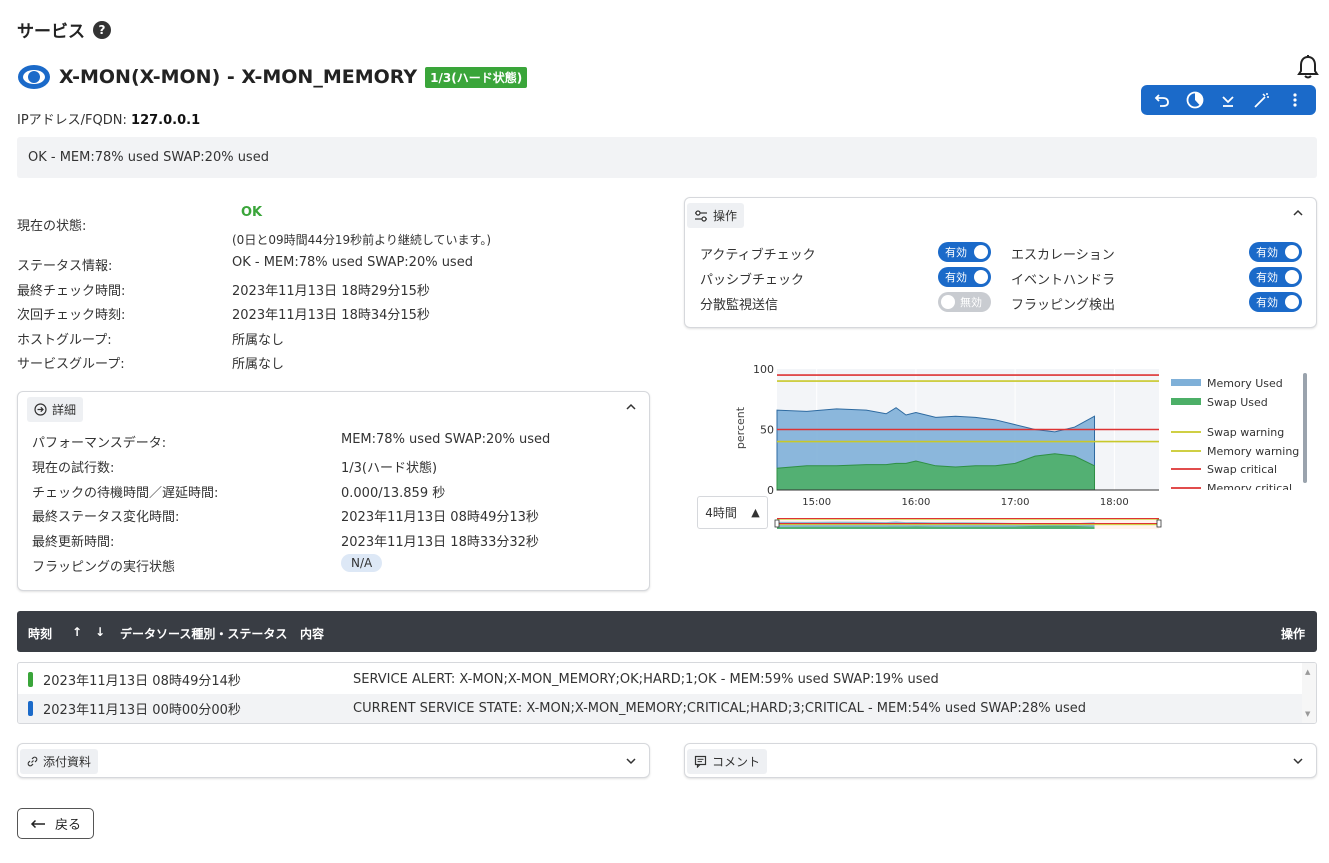  What do you see at coordinates (166, 120) in the screenshot?
I see `ip-value: 127.0.0.1` at bounding box center [166, 120].